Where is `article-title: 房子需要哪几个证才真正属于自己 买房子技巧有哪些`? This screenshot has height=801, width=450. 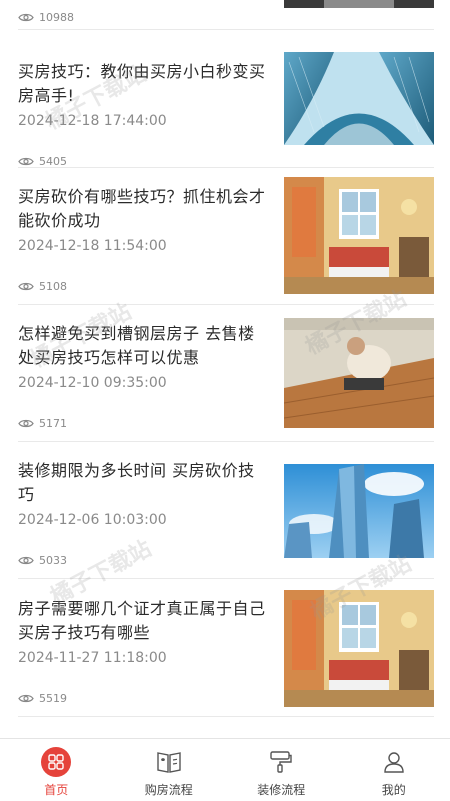
article-title: 房子需要哪几个证才真正属于自己 买房子技巧有哪些 is located at coordinates (143, 621).